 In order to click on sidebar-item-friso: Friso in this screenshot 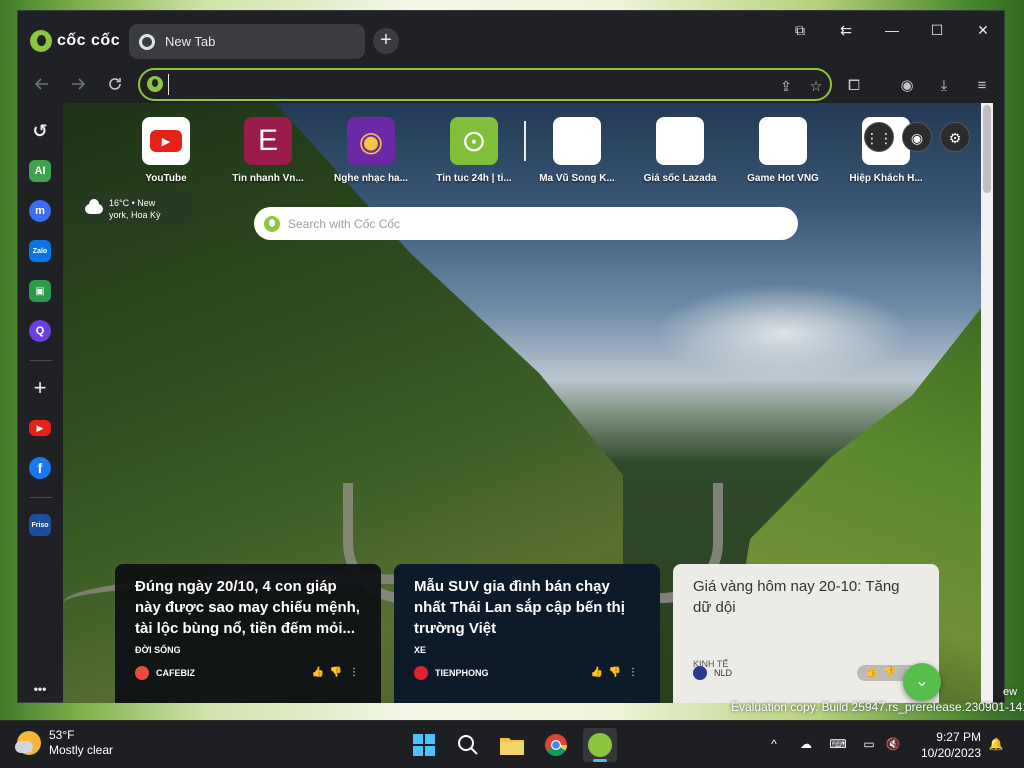, I will do `click(40, 525)`.